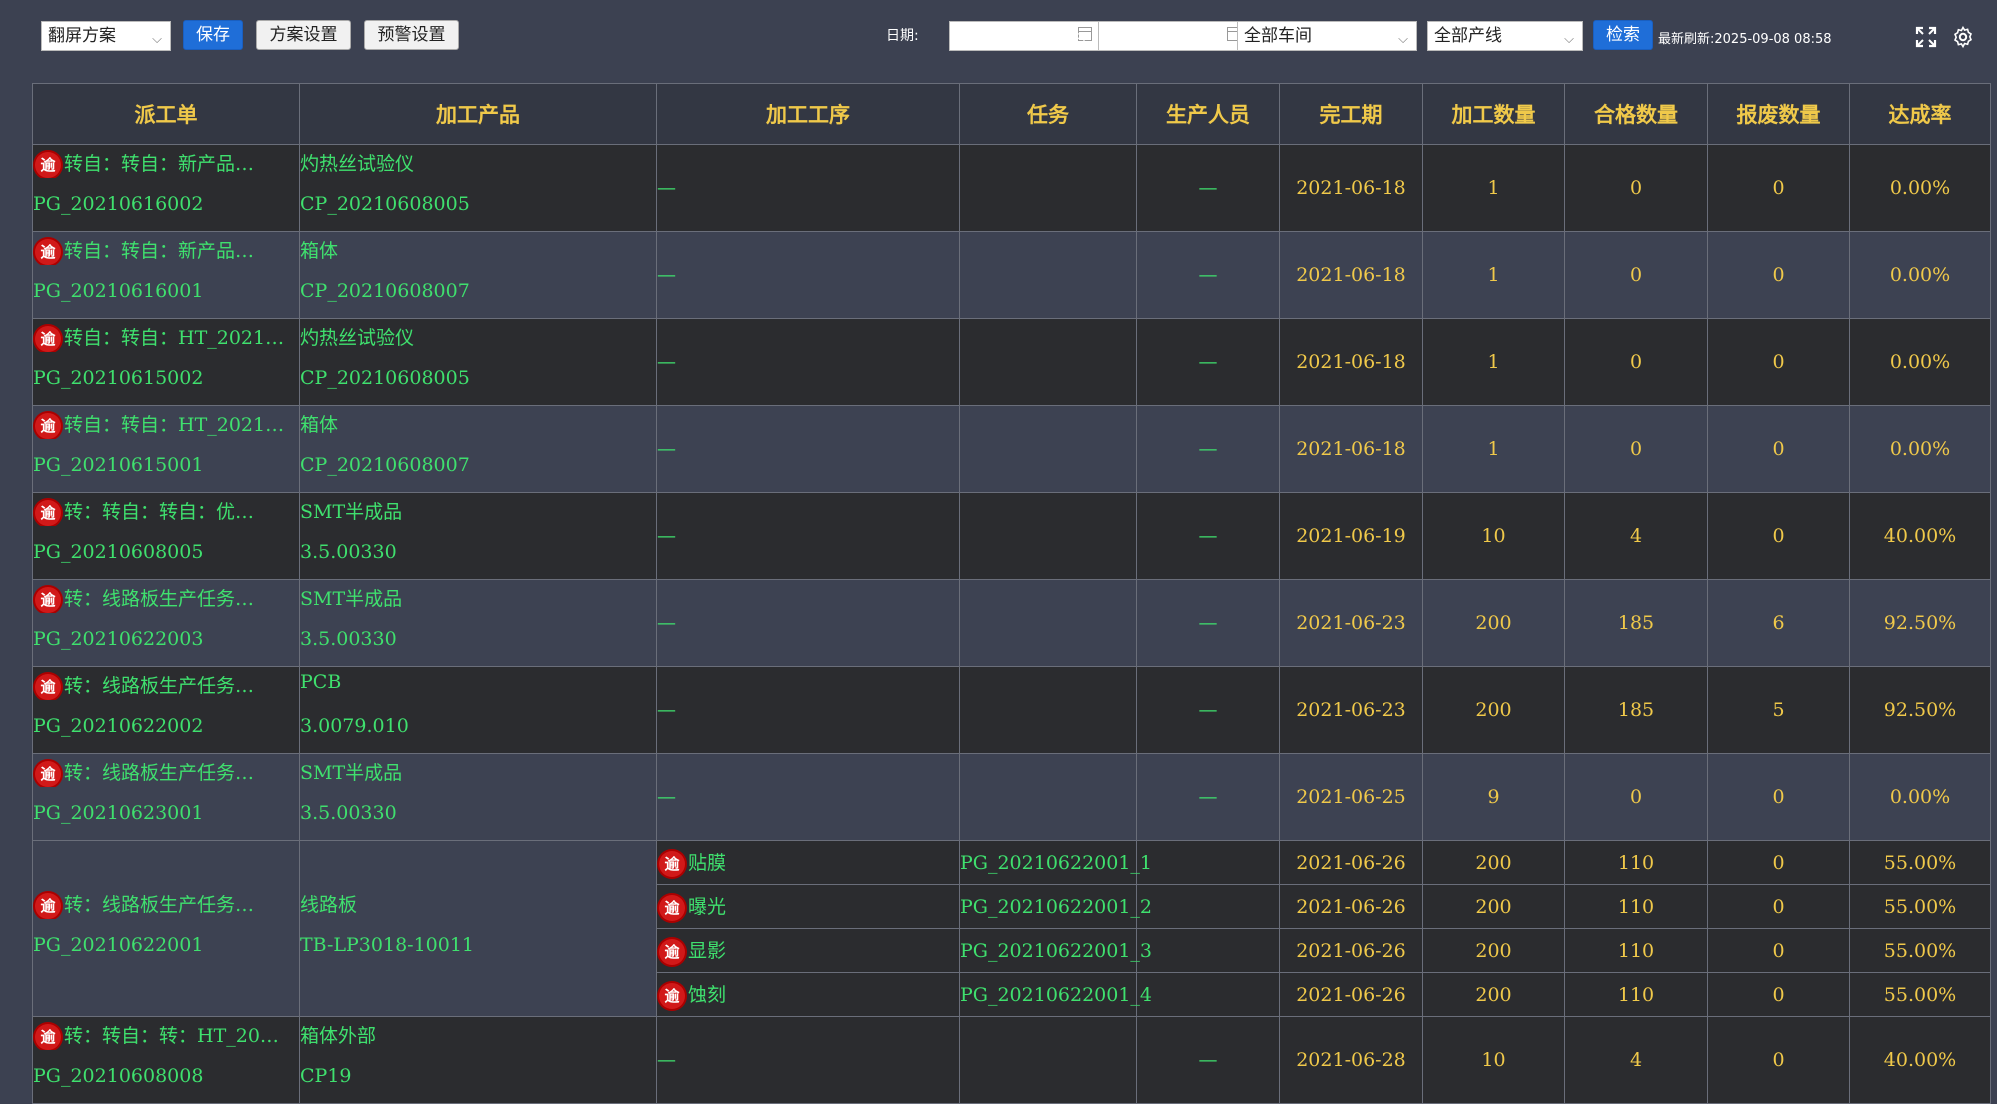 The width and height of the screenshot is (1997, 1104). I want to click on pass-cell: 185, so click(1636, 710).